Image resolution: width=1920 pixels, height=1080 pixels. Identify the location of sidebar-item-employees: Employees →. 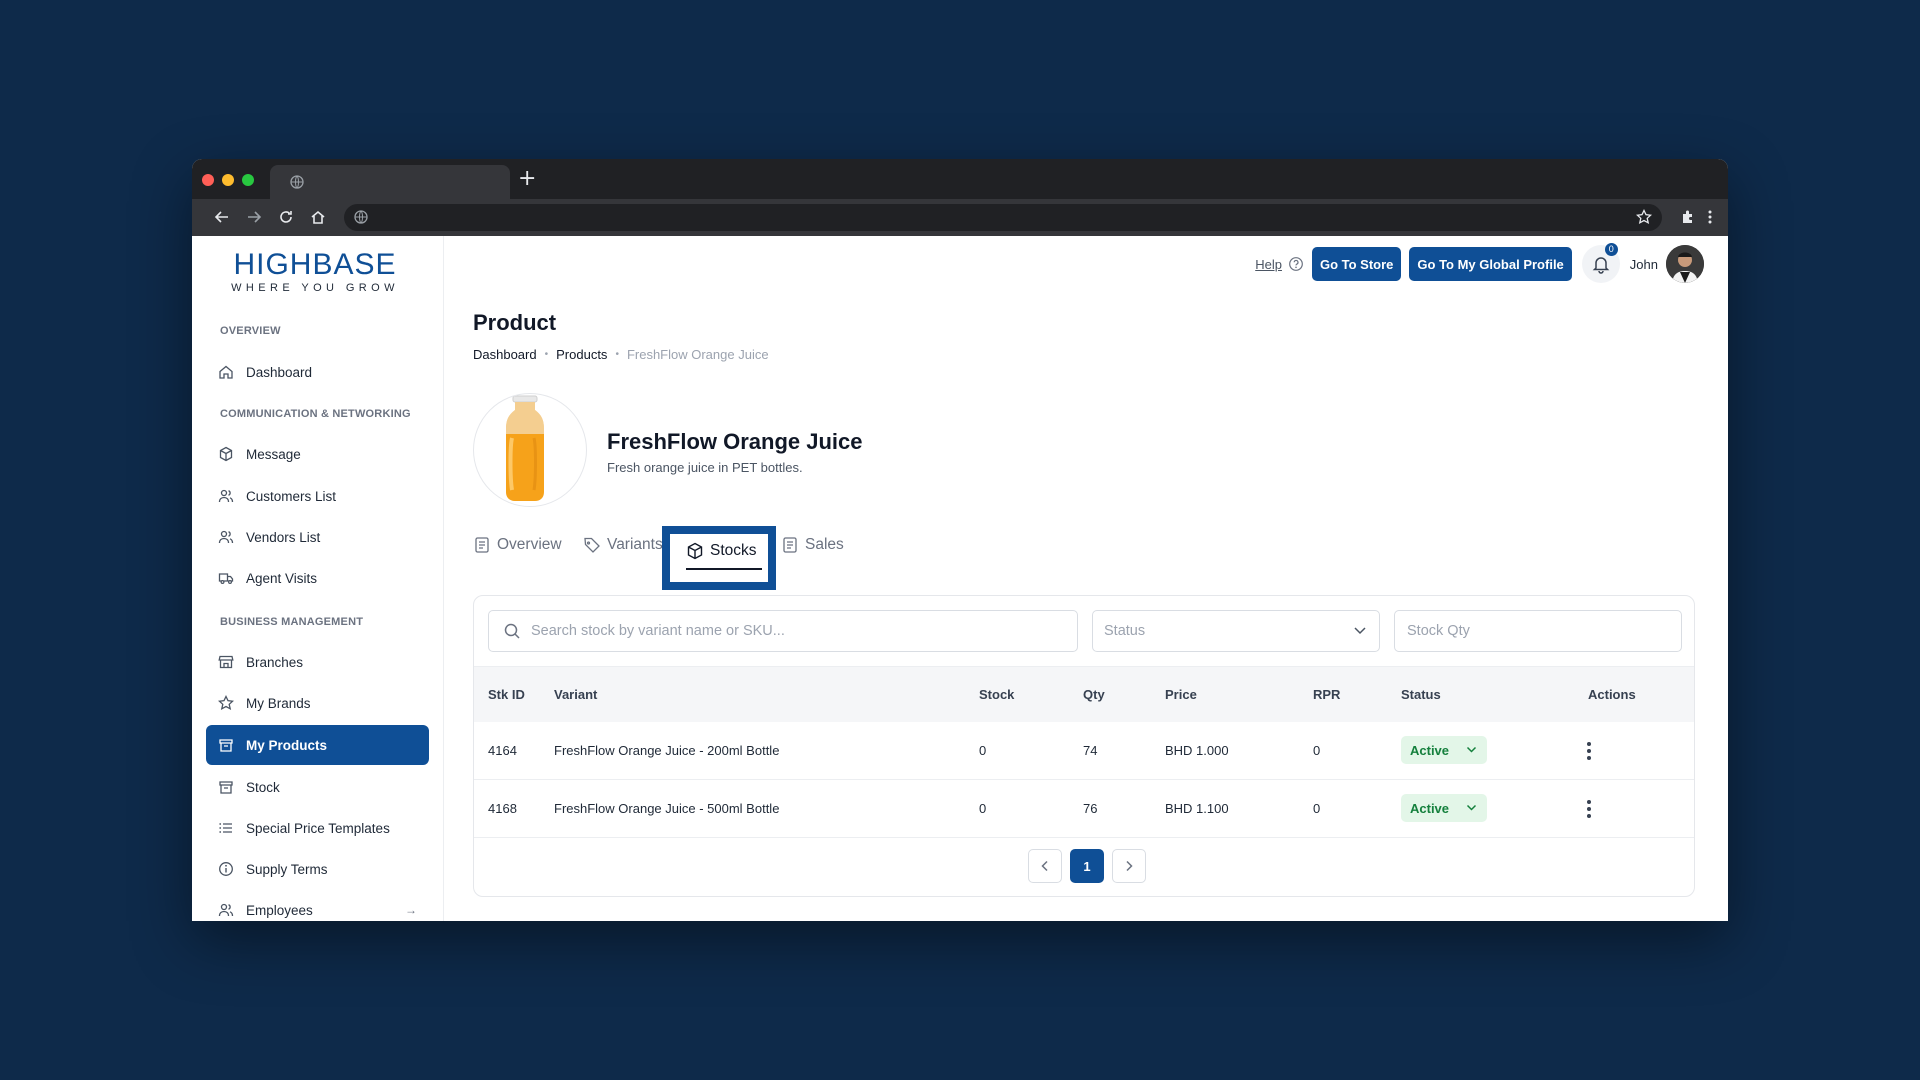
(317, 905).